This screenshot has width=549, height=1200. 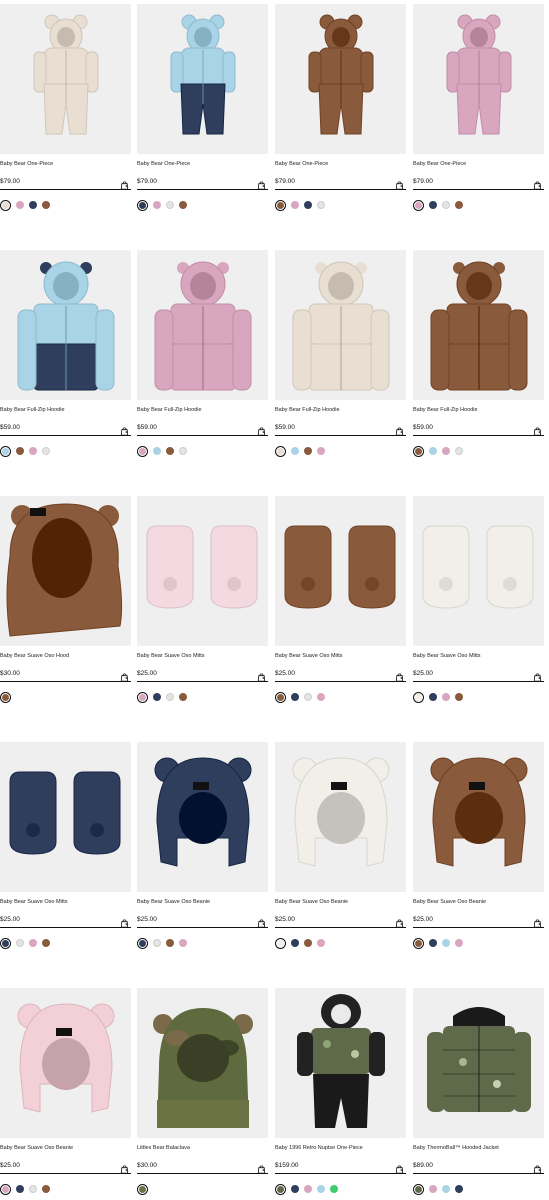 I want to click on color-swatch-green, so click(x=334, y=1189).